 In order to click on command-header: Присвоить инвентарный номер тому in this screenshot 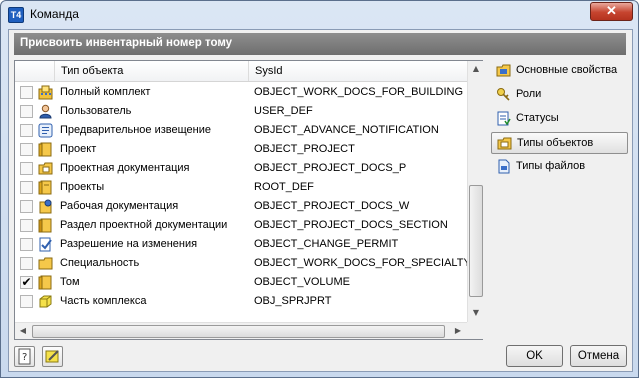, I will do `click(320, 44)`.